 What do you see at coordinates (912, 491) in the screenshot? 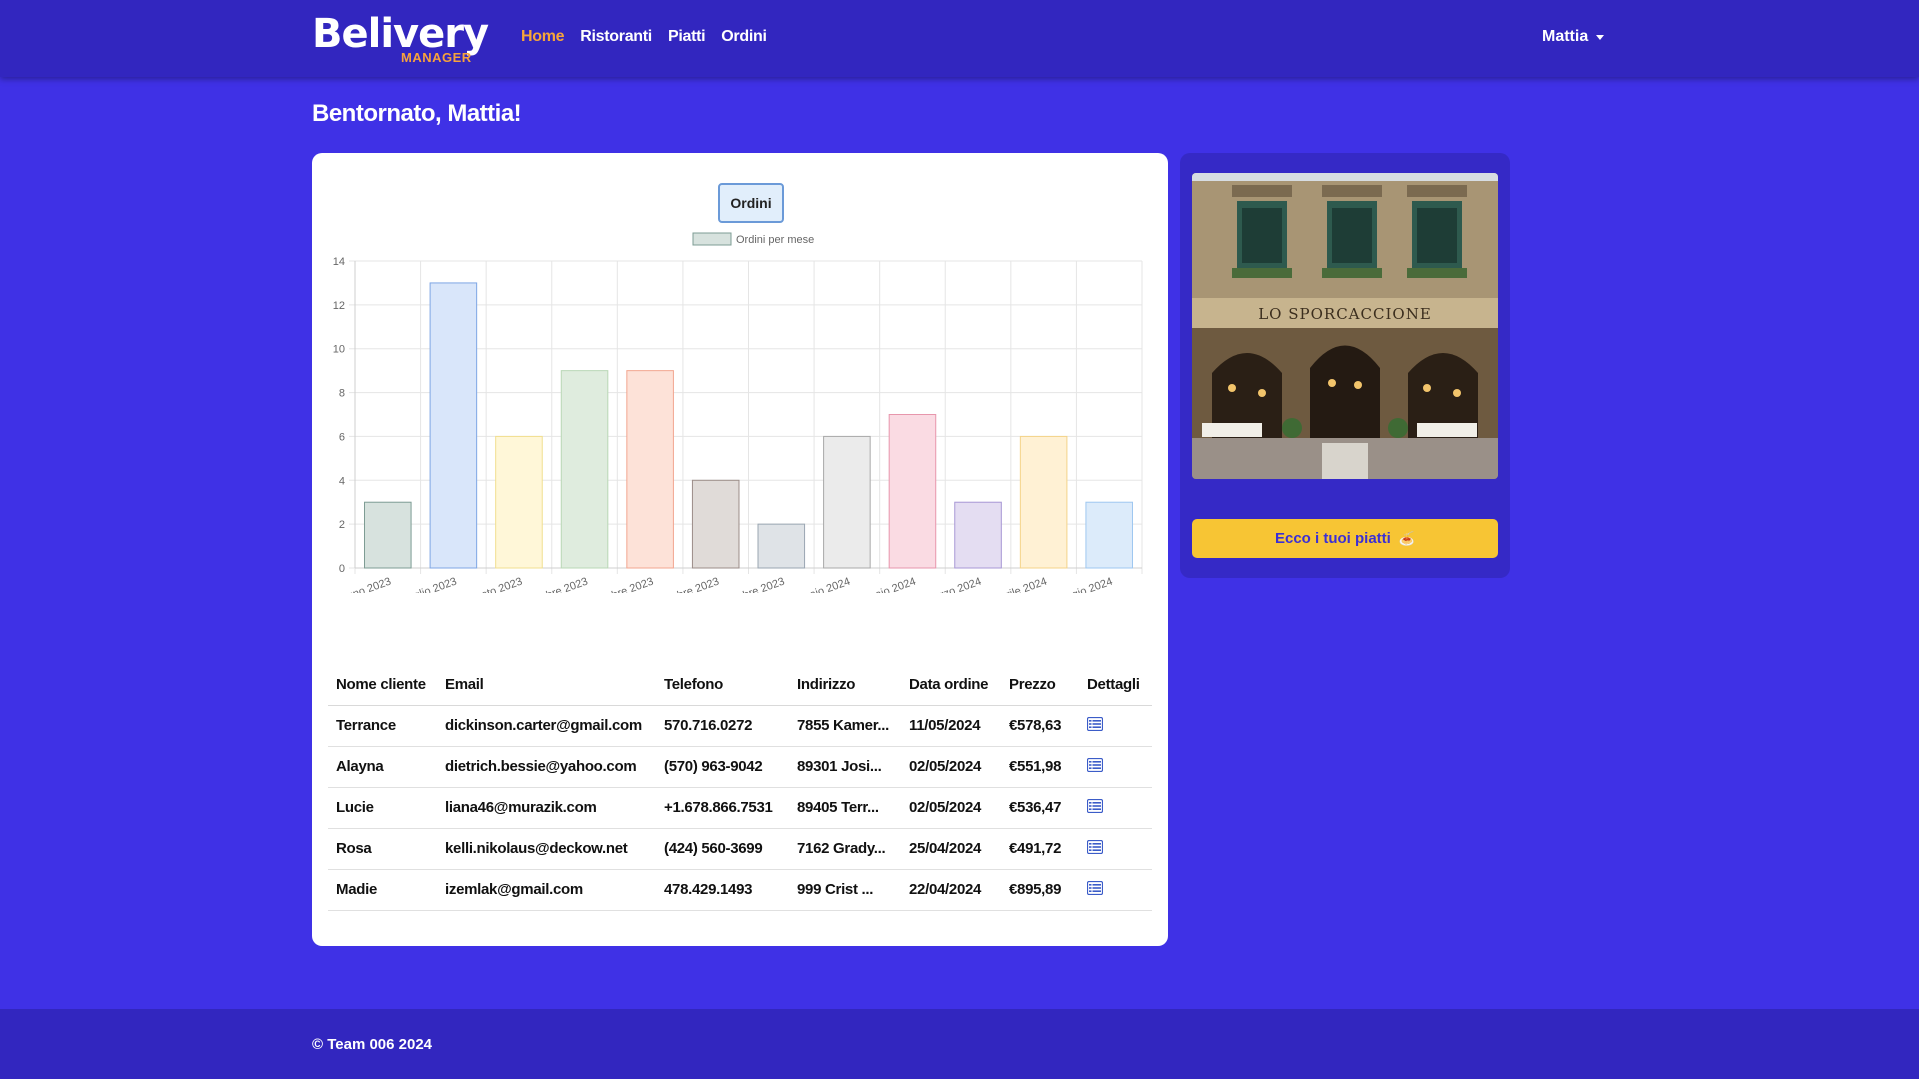
I see `bar-febbraio-2024` at bounding box center [912, 491].